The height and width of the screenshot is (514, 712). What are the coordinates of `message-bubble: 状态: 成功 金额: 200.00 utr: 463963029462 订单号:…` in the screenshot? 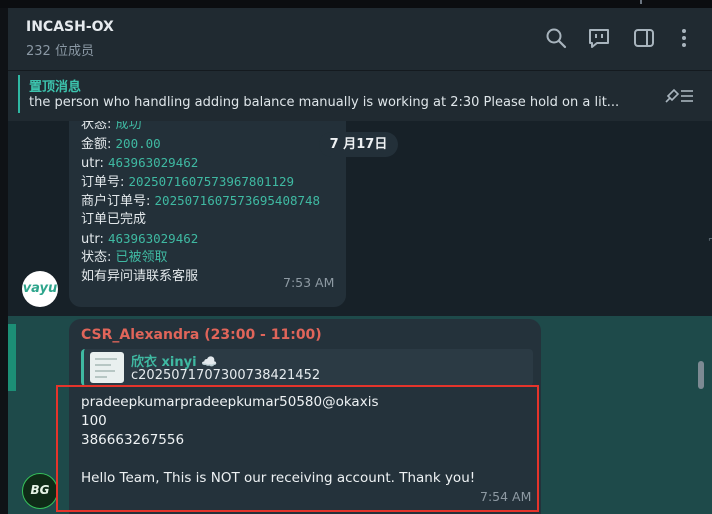 It's located at (207, 214).